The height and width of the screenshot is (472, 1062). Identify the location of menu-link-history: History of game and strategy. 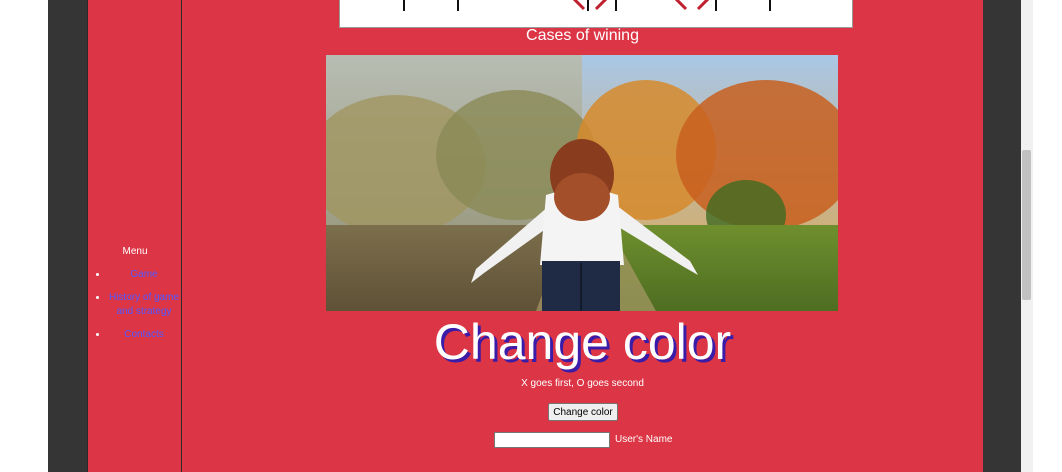
(144, 305).